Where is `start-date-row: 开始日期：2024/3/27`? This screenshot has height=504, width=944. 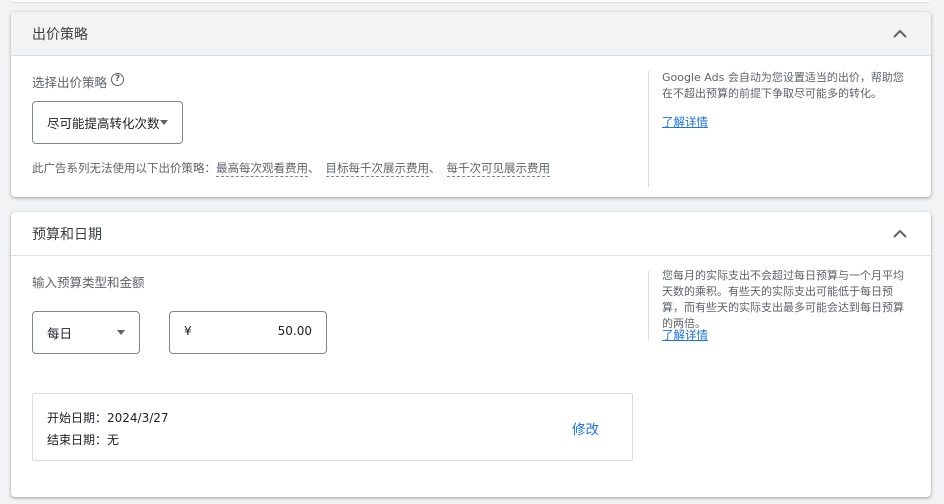 start-date-row: 开始日期：2024/3/27 is located at coordinates (108, 417).